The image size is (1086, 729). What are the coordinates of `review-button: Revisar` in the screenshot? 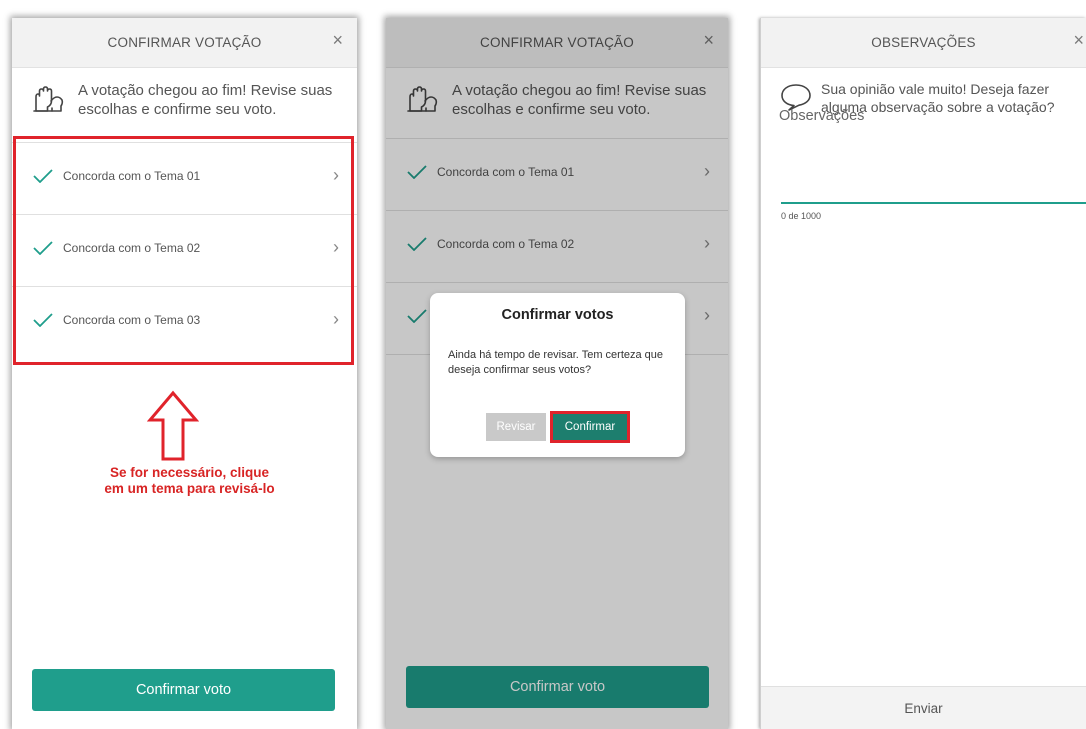 It's located at (516, 427).